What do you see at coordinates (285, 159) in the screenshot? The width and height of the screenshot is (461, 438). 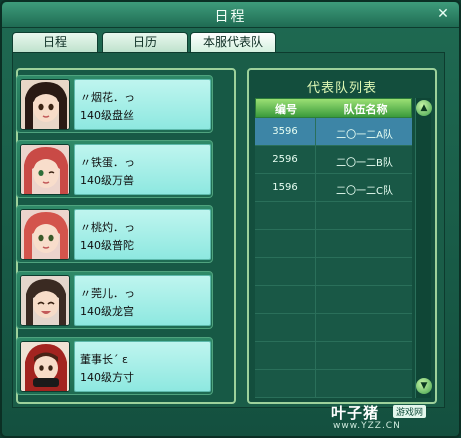 I see `team-id: 2596` at bounding box center [285, 159].